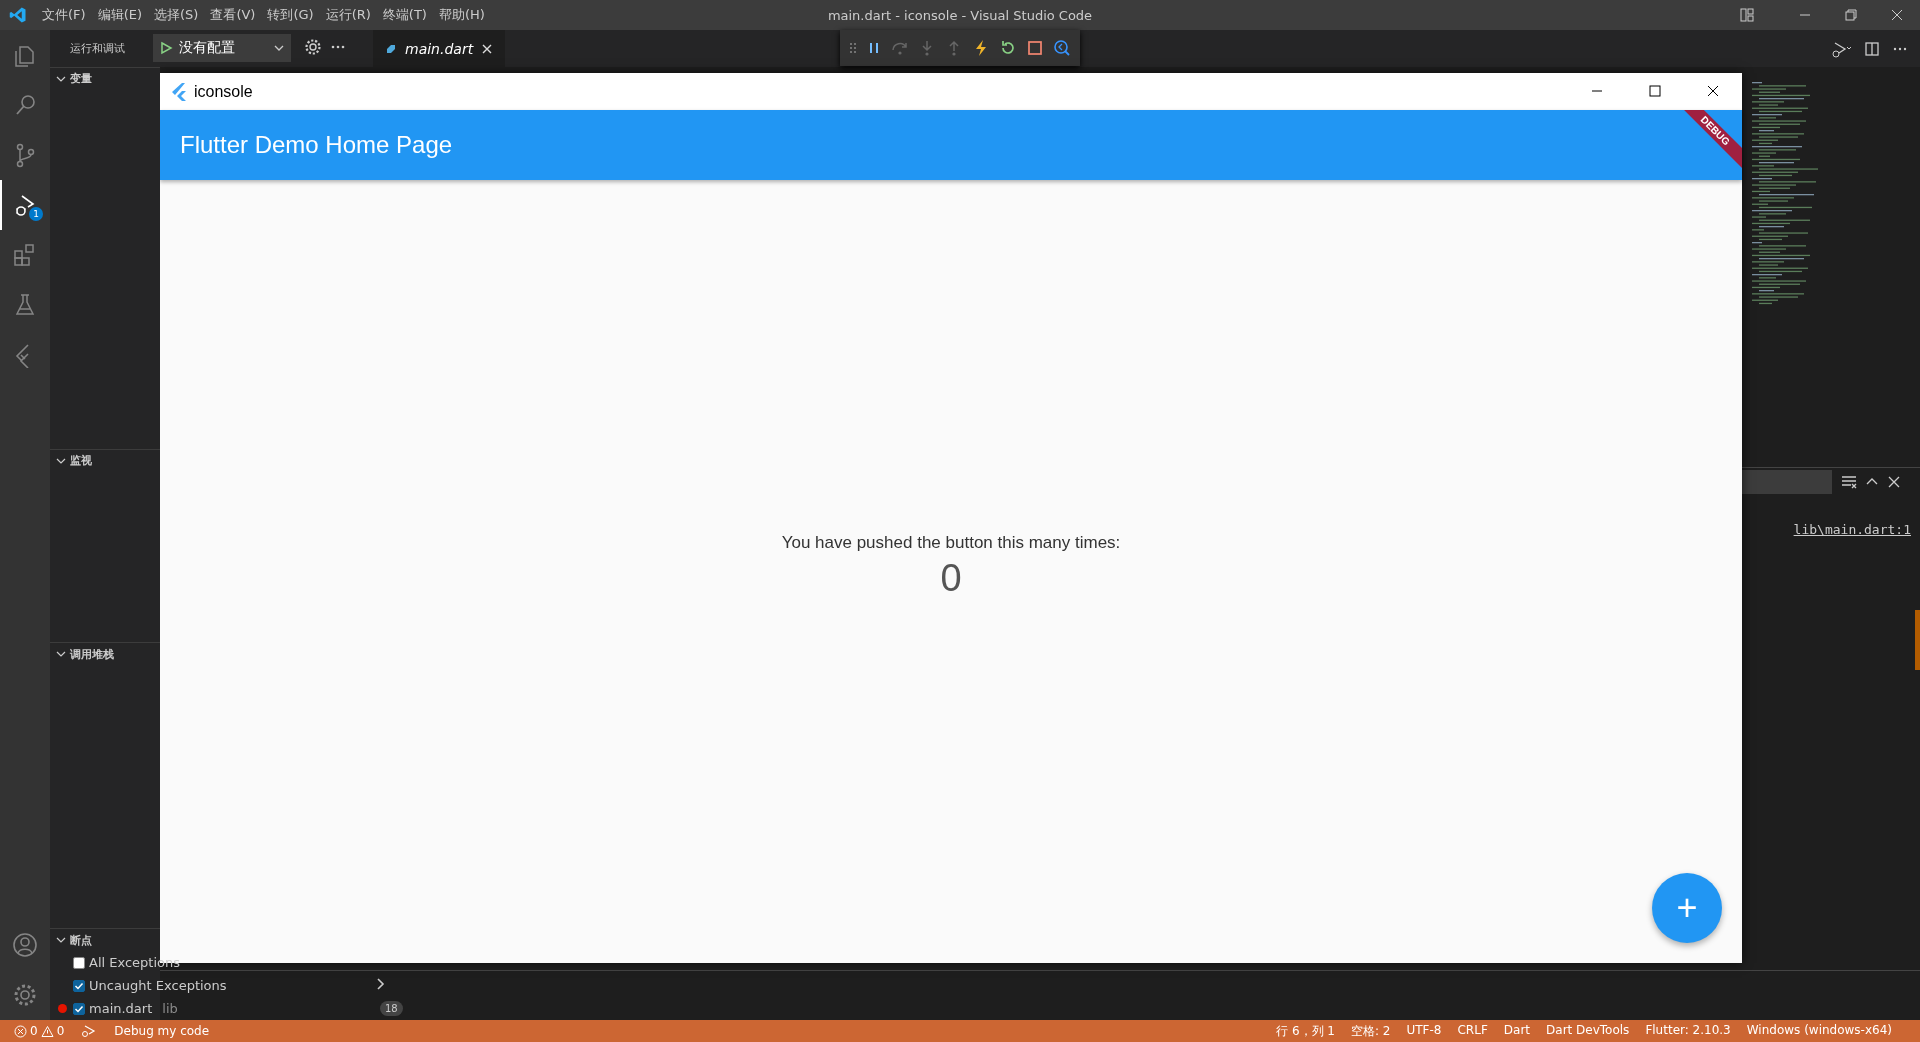  I want to click on breakpoint-path: lib, so click(170, 1008).